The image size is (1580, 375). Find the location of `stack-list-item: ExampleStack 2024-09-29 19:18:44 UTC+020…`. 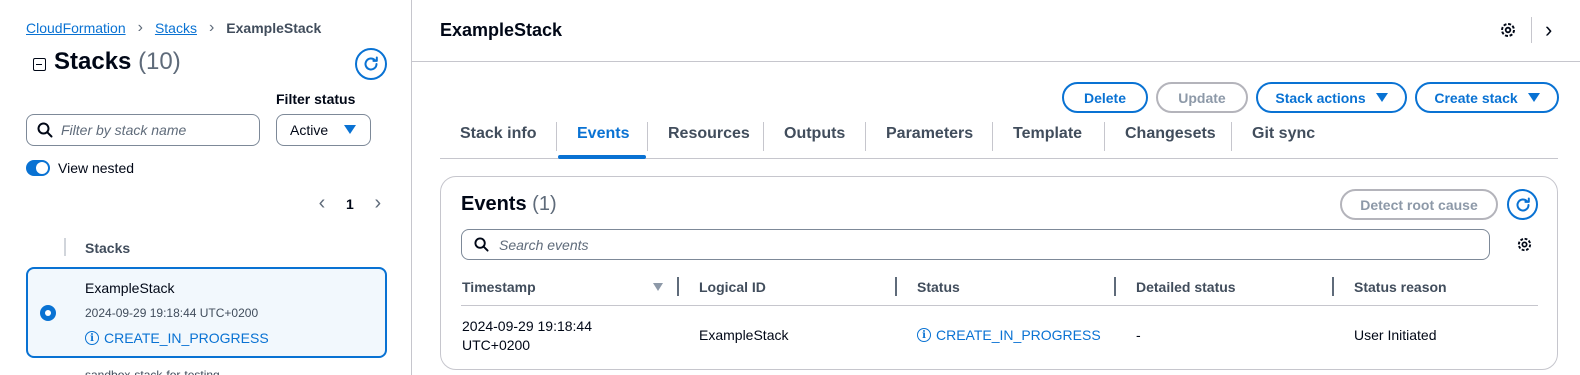

stack-list-item: ExampleStack 2024-09-29 19:18:44 UTC+020… is located at coordinates (206, 312).